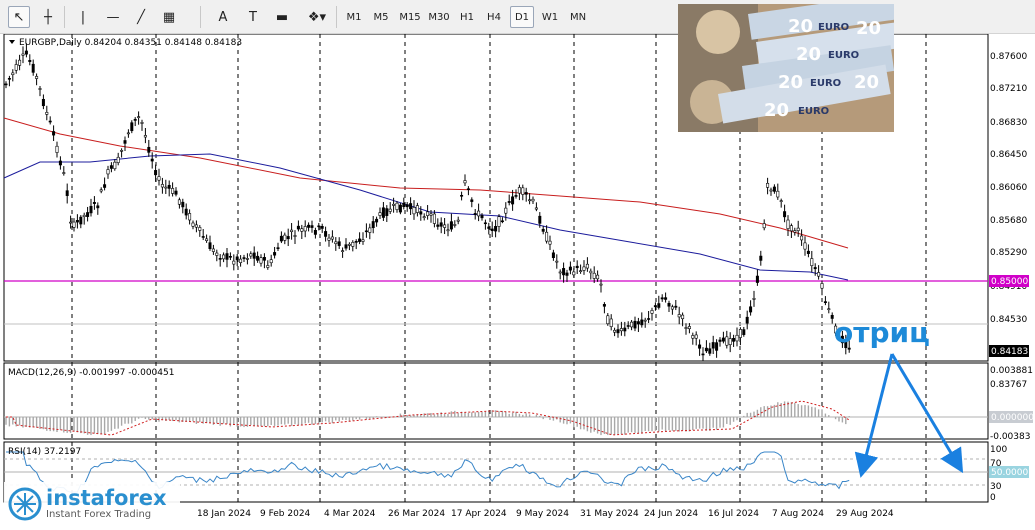  What do you see at coordinates (1008, 89) in the screenshot?
I see `price-axis-label: 0.87210` at bounding box center [1008, 89].